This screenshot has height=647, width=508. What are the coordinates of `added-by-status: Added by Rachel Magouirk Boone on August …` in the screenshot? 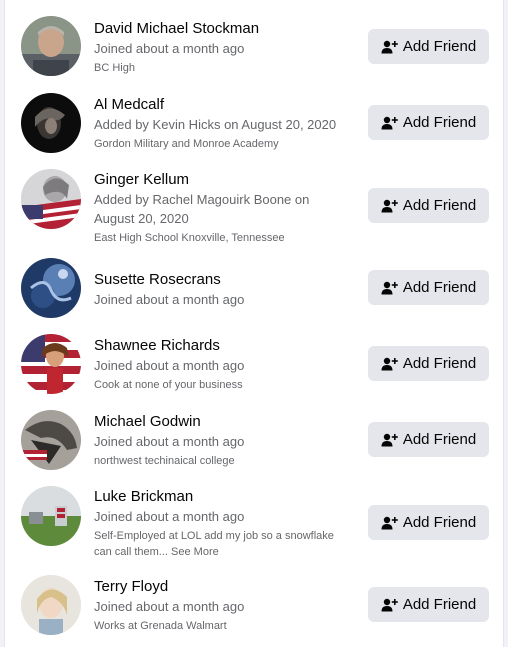 It's located at (202, 209).